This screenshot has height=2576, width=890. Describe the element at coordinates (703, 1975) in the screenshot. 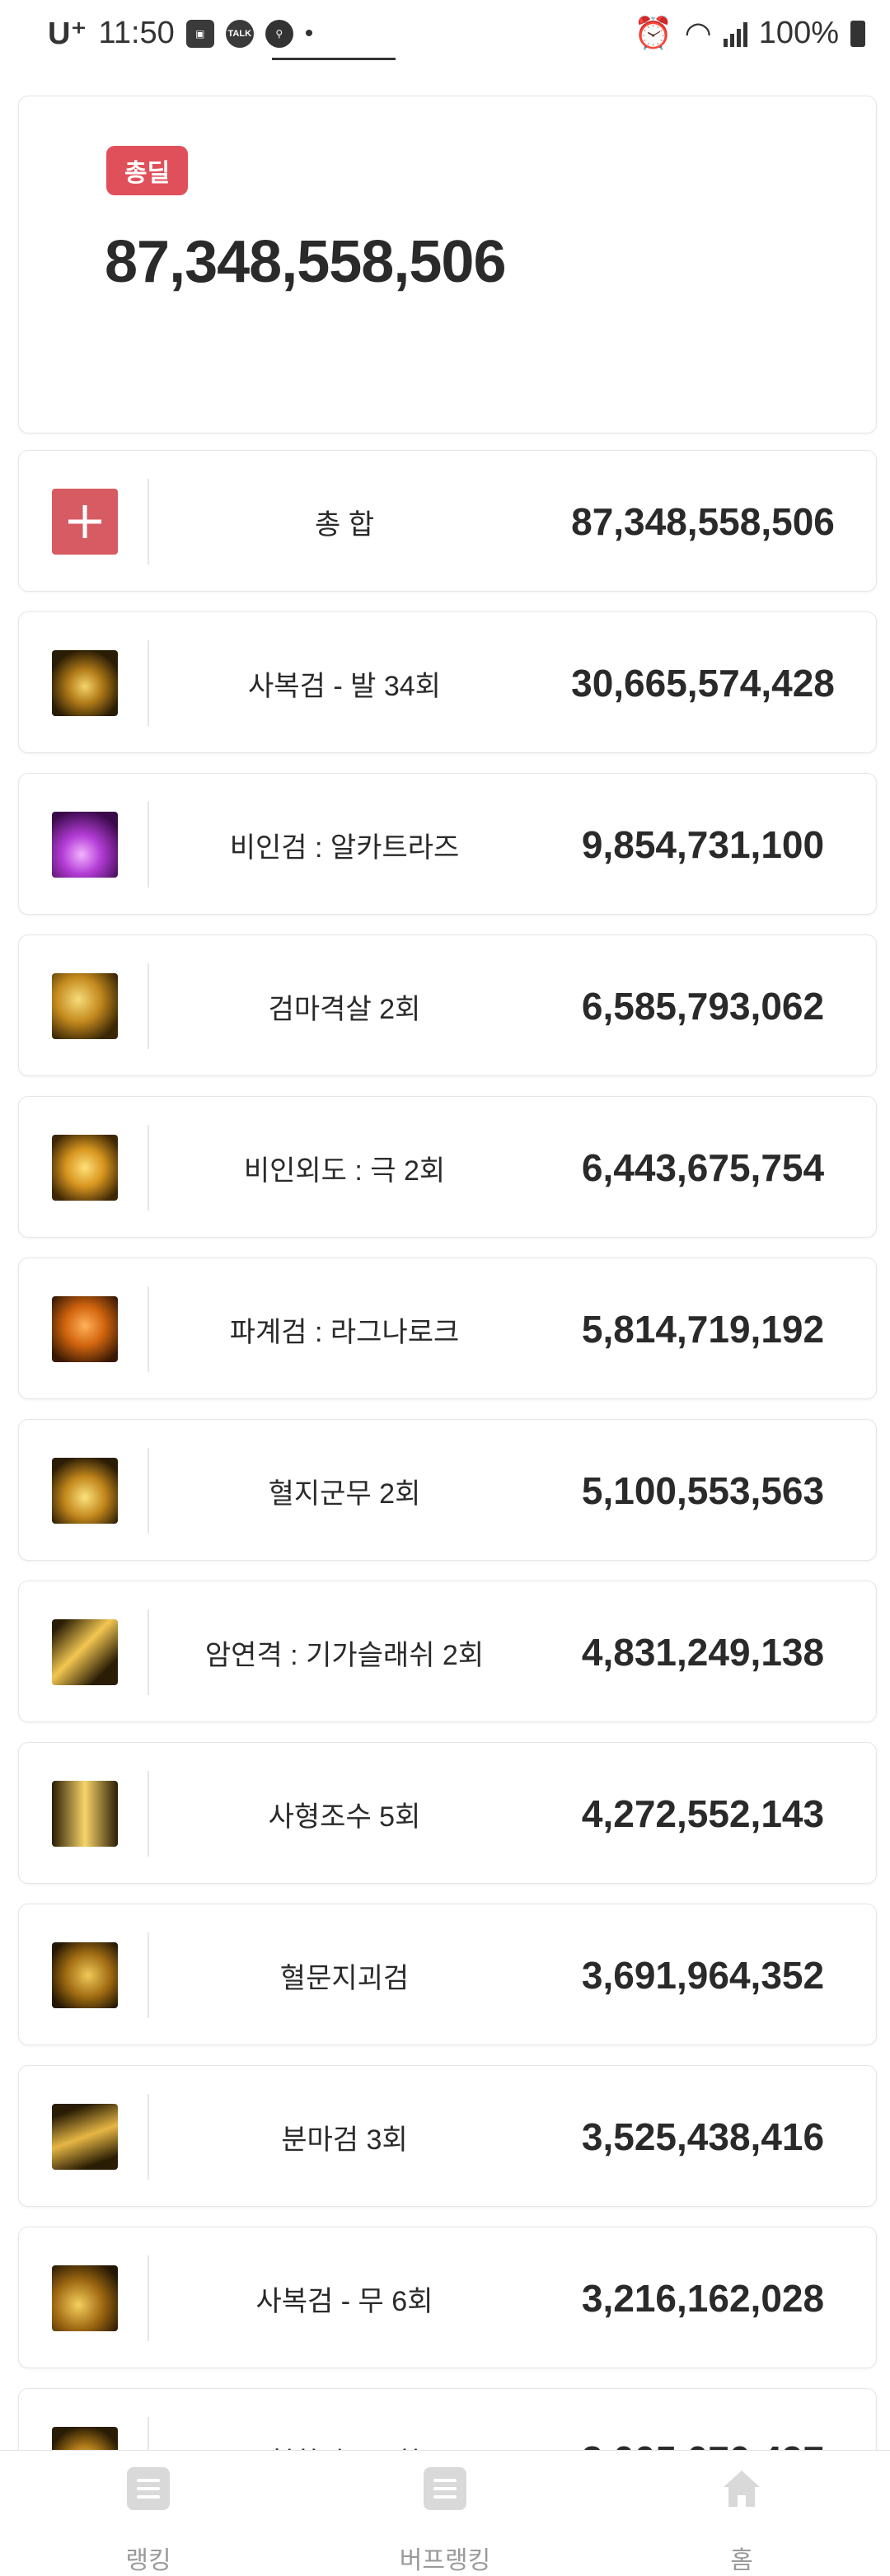

I see `skill-damage: 3,691,964,352` at that location.